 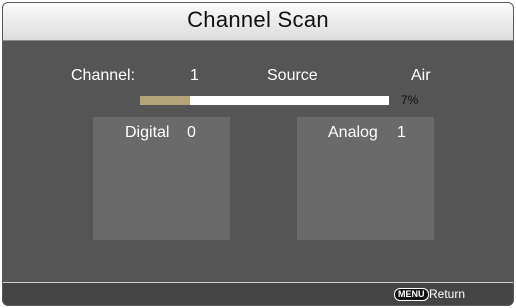 What do you see at coordinates (447, 294) in the screenshot?
I see `return-label: Return` at bounding box center [447, 294].